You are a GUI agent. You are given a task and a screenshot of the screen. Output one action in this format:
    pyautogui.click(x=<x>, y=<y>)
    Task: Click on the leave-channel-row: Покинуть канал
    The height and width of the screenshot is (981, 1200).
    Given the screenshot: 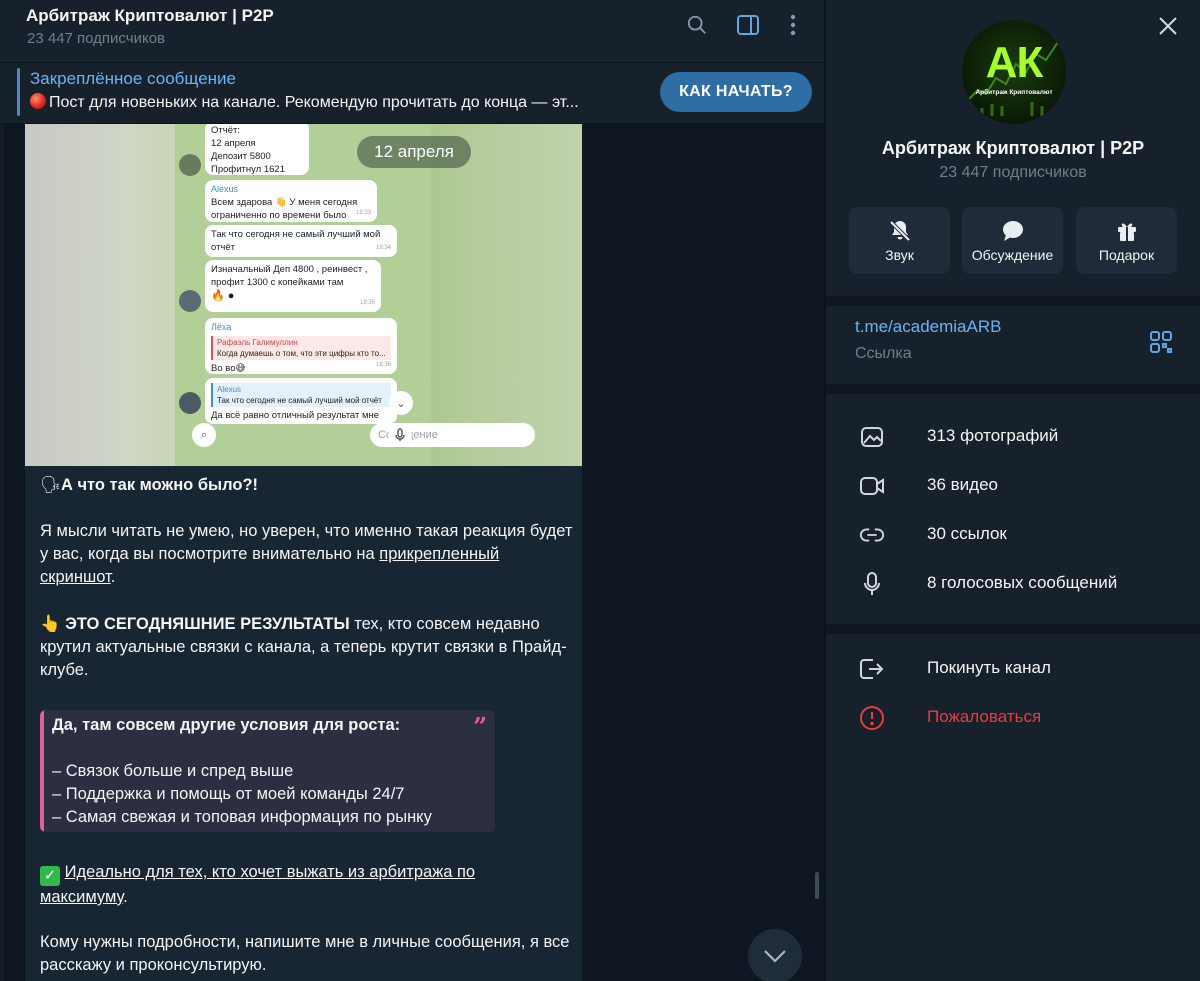 What is the action you would take?
    pyautogui.click(x=1013, y=668)
    